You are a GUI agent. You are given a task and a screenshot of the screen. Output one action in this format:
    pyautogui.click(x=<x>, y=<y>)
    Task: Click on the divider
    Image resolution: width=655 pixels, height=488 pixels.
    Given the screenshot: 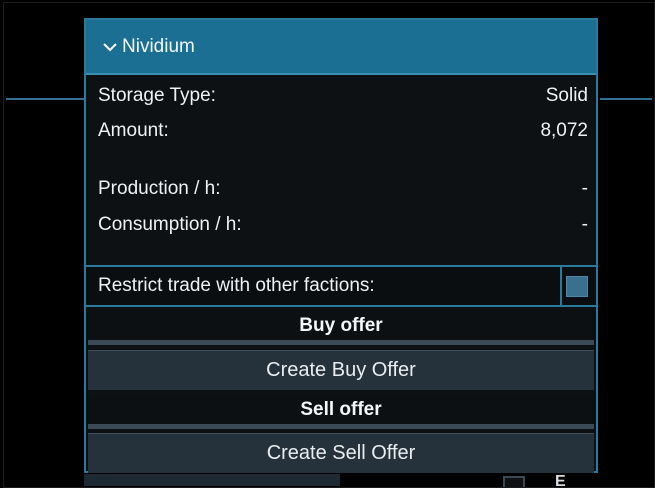 What is the action you would take?
    pyautogui.click(x=561, y=286)
    